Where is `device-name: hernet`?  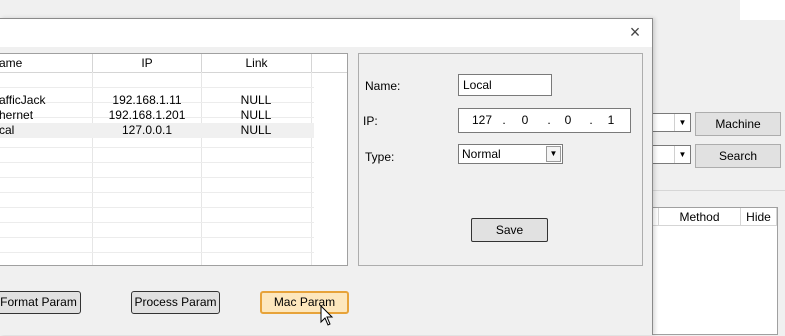
device-name: hernet is located at coordinates (17, 115).